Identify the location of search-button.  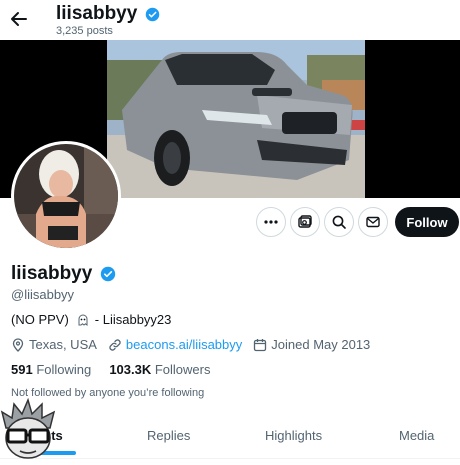
(339, 222).